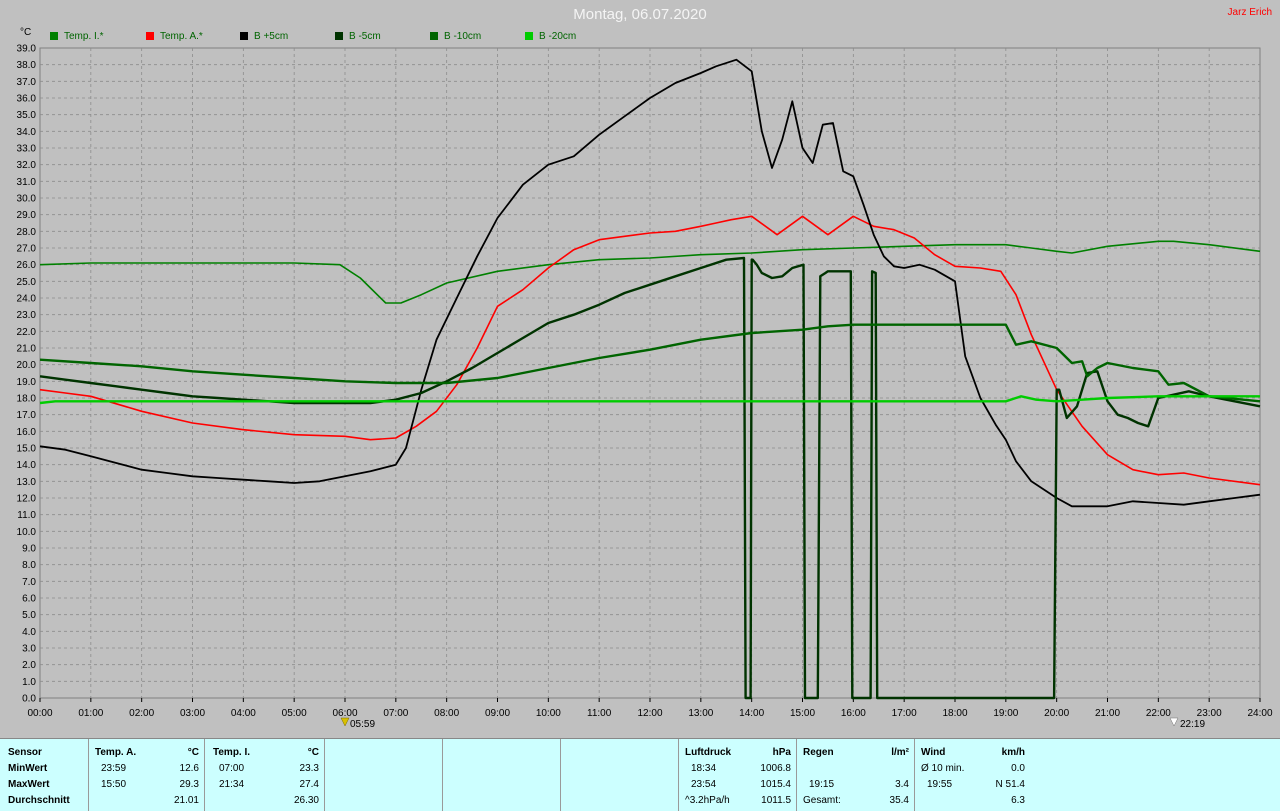 This screenshot has height=811, width=1280. I want to click on y-tick-label: 12.0, so click(27, 499).